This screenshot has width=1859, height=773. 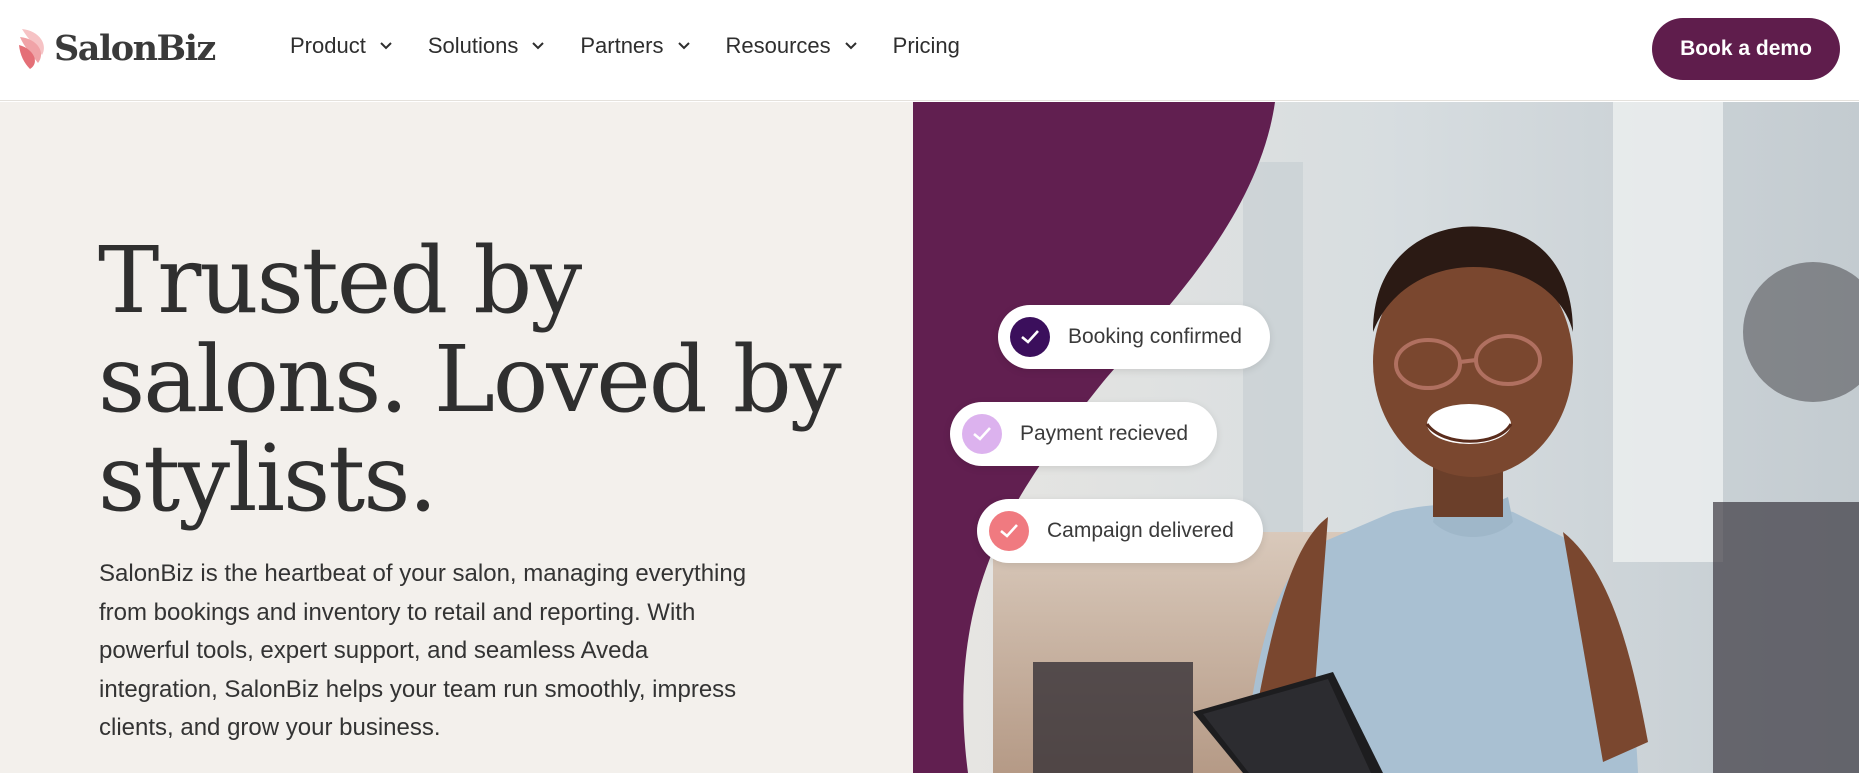 What do you see at coordinates (778, 45) in the screenshot?
I see `nav-item-label: Resources` at bounding box center [778, 45].